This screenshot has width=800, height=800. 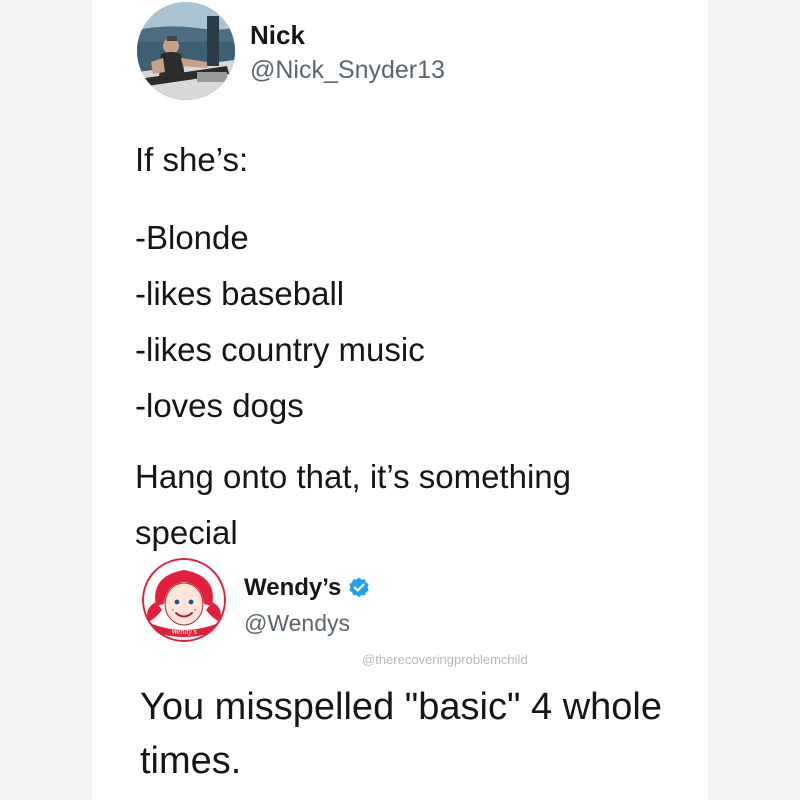 What do you see at coordinates (353, 476) in the screenshot?
I see `tweet-text-line: Hang onto that, it’s something` at bounding box center [353, 476].